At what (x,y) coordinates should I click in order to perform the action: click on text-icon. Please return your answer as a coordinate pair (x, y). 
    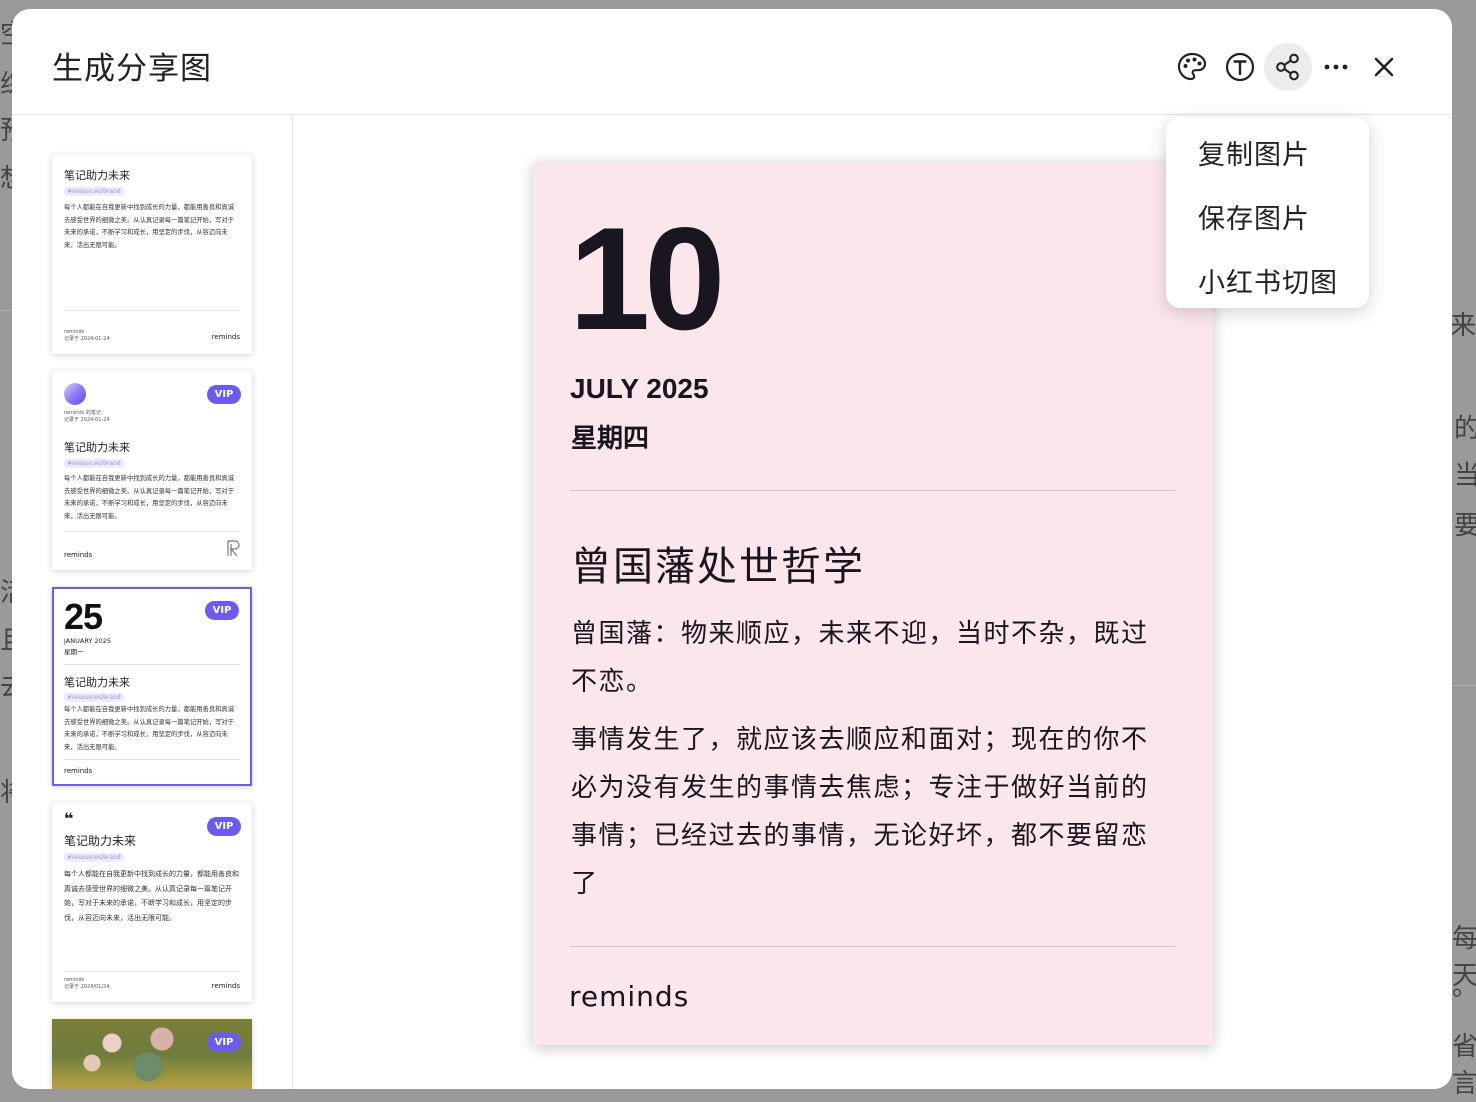
    Looking at the image, I should click on (1240, 67).